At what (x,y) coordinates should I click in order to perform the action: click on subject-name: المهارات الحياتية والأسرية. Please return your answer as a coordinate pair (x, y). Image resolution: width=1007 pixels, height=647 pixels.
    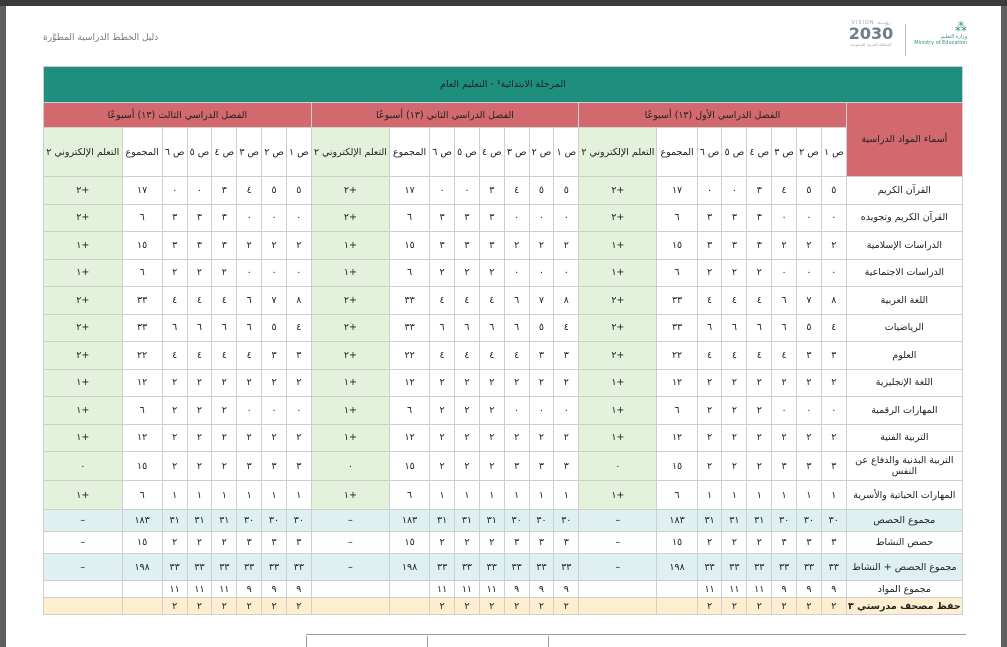
    Looking at the image, I should click on (904, 495).